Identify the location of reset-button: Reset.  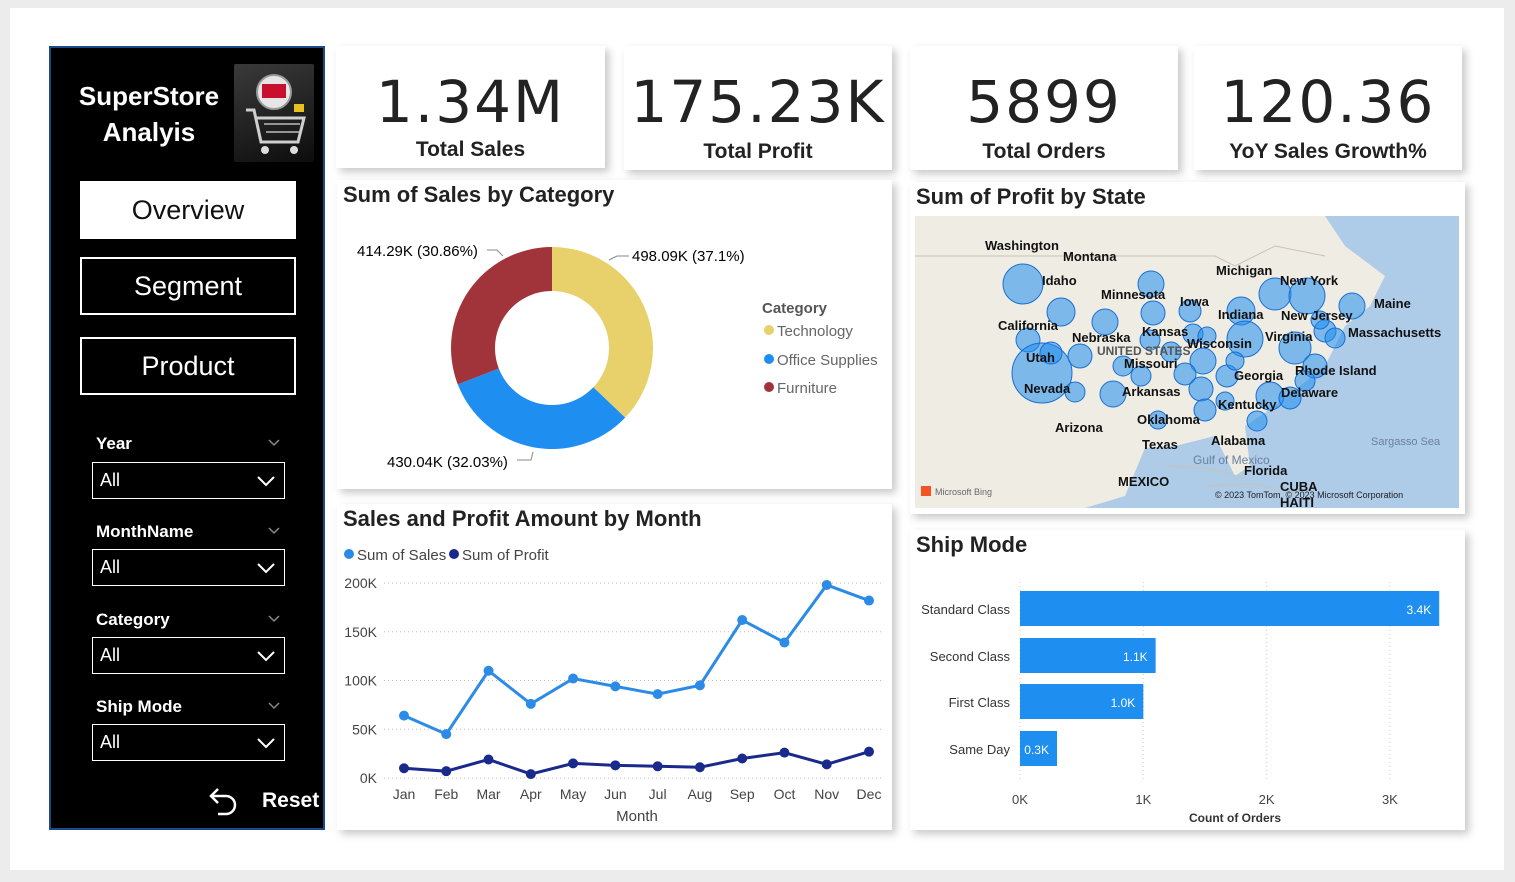
(262, 801).